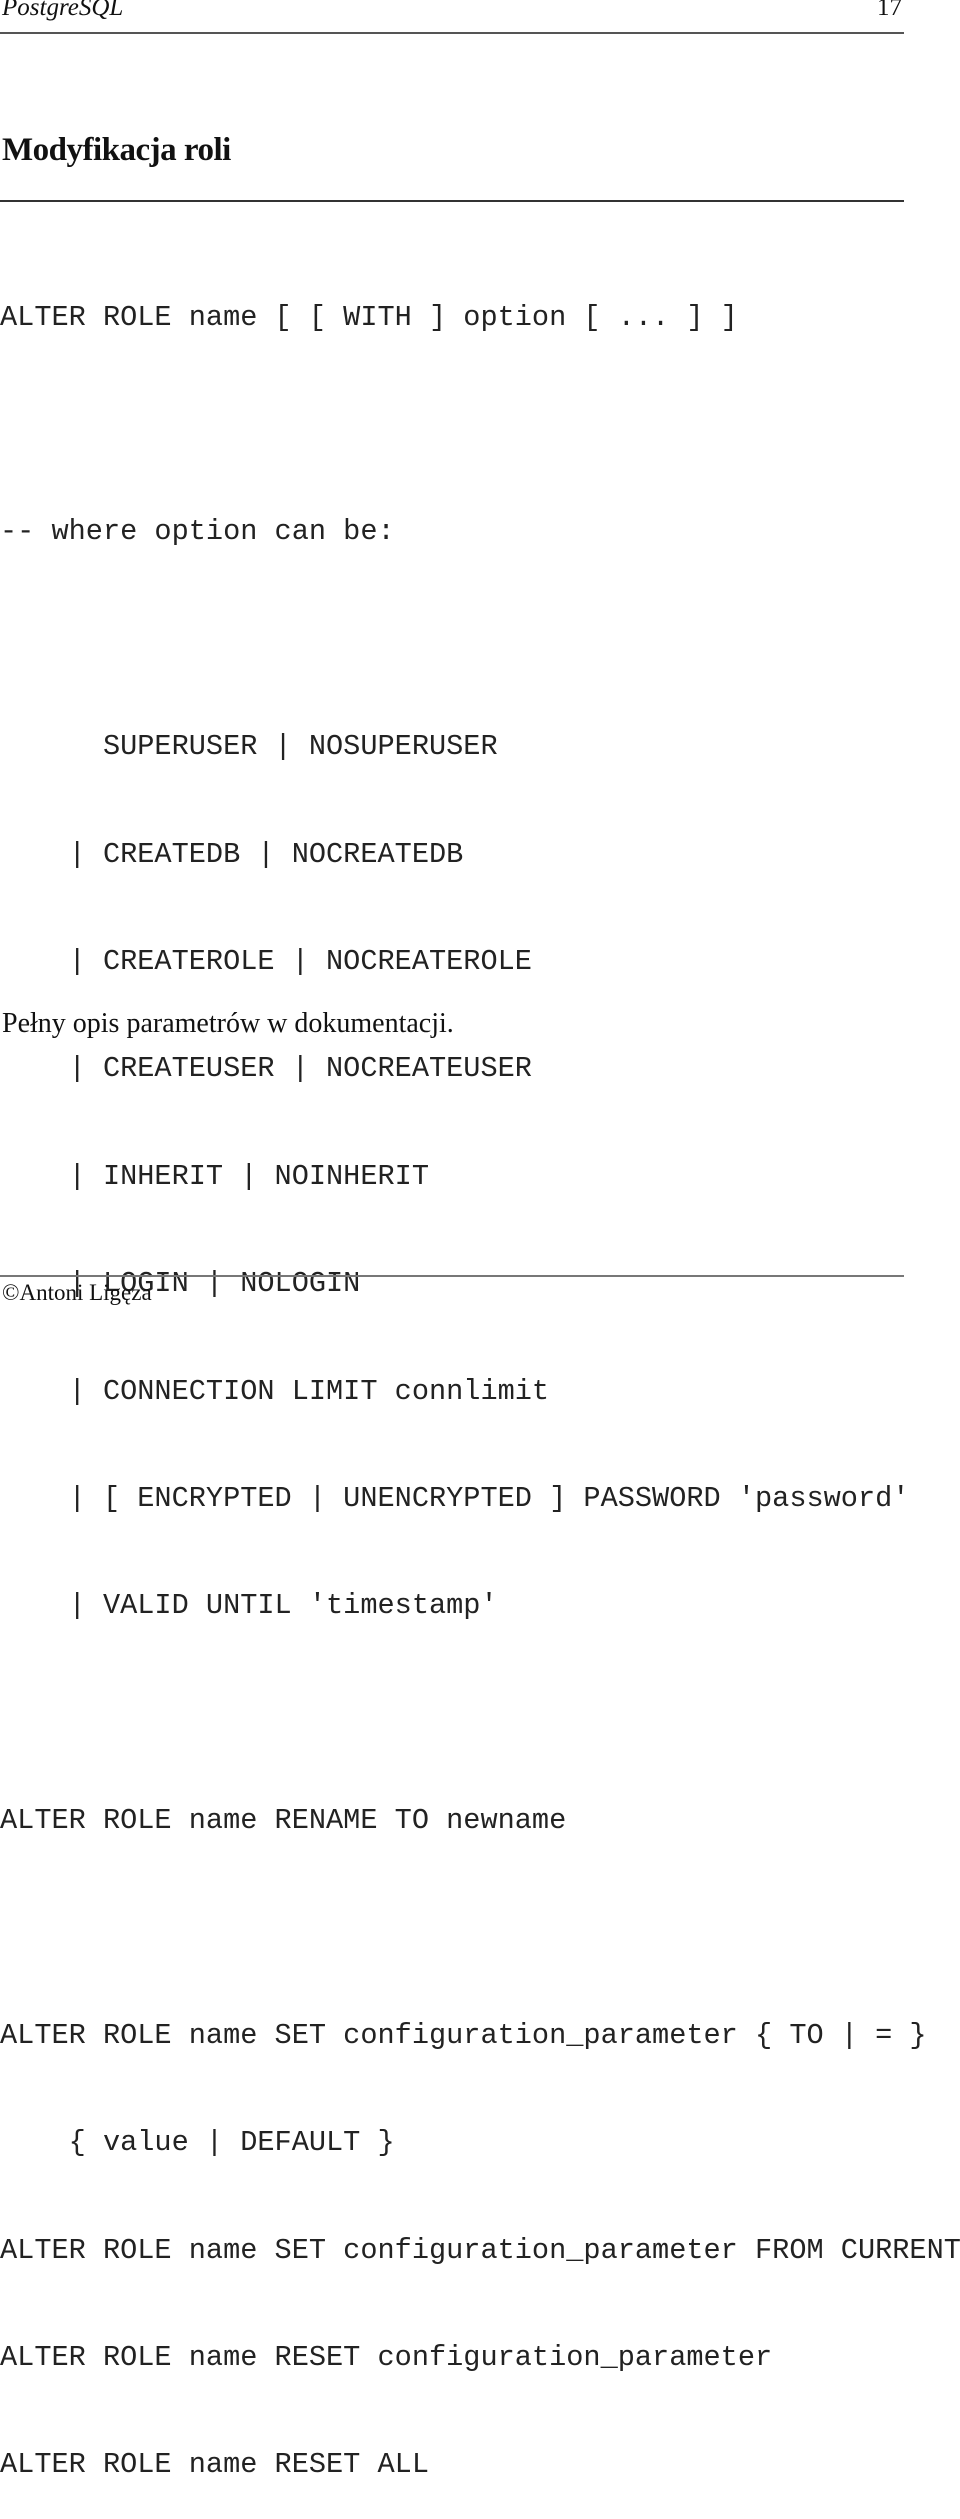  Describe the element at coordinates (249, 1606) in the screenshot. I see `code-line: | VALID UNTIL 'timestamp'` at that location.